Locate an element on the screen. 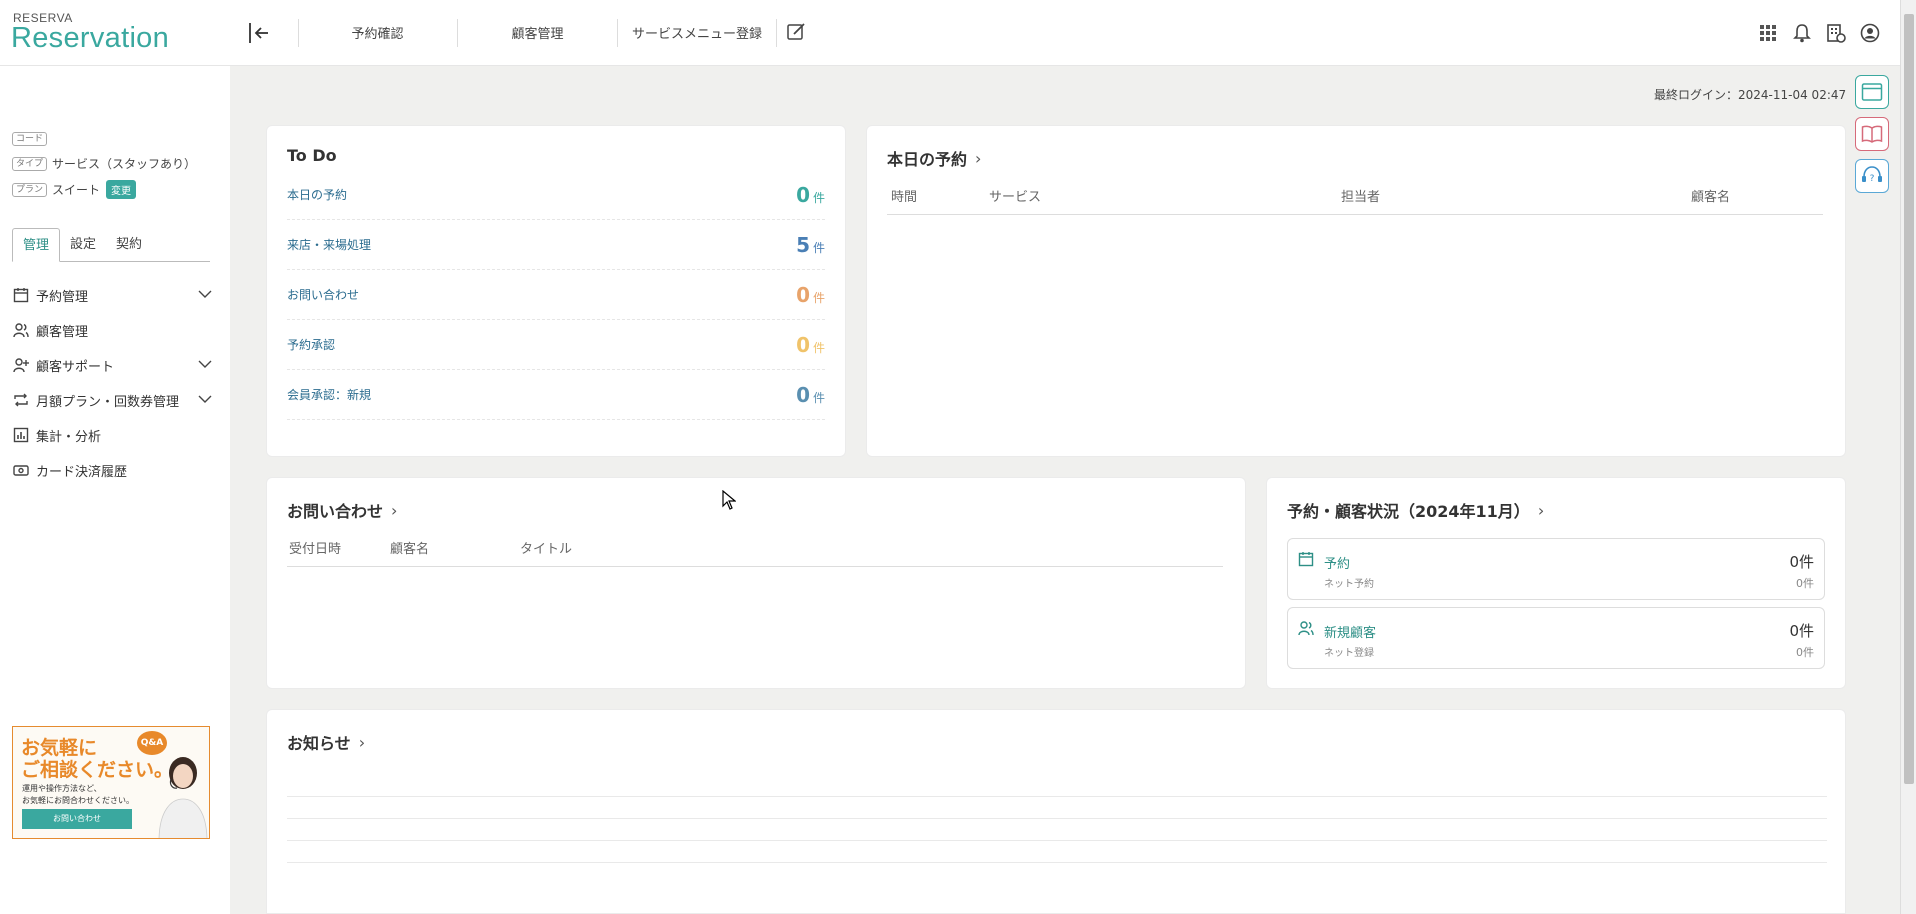 The image size is (1916, 914). card-title: 予約・顧客状況（2024年11月） › is located at coordinates (1415, 510).